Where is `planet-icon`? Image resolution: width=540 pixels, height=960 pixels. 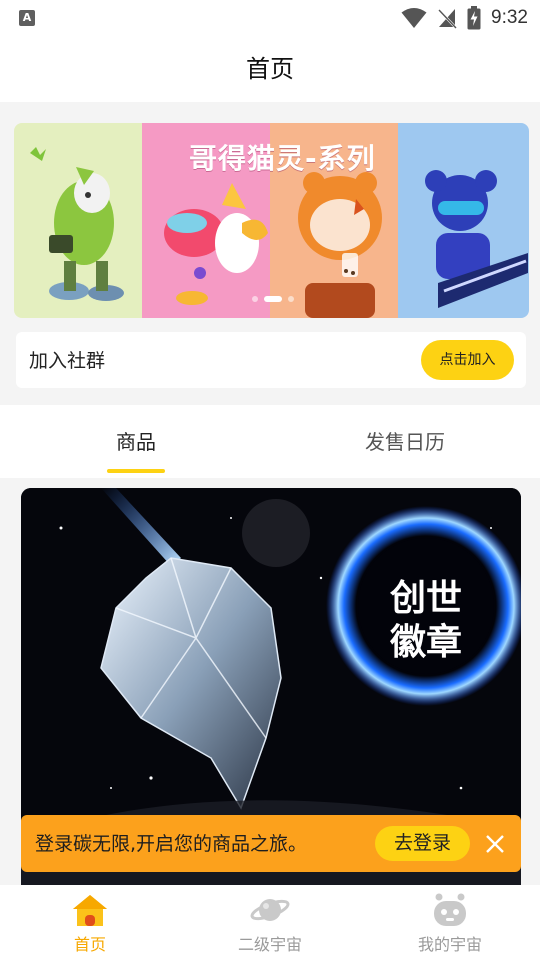 planet-icon is located at coordinates (270, 910).